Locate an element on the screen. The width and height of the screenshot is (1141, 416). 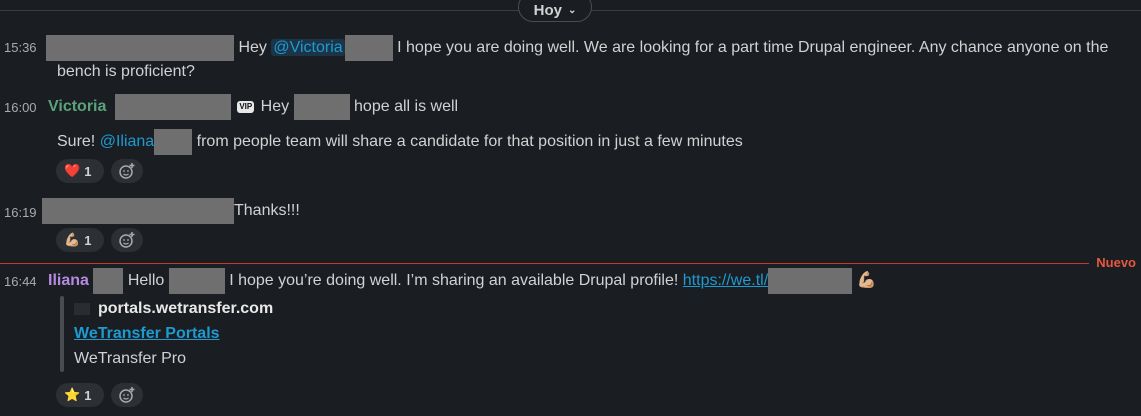
message-3-text: Thanks!!! is located at coordinates (171, 211).